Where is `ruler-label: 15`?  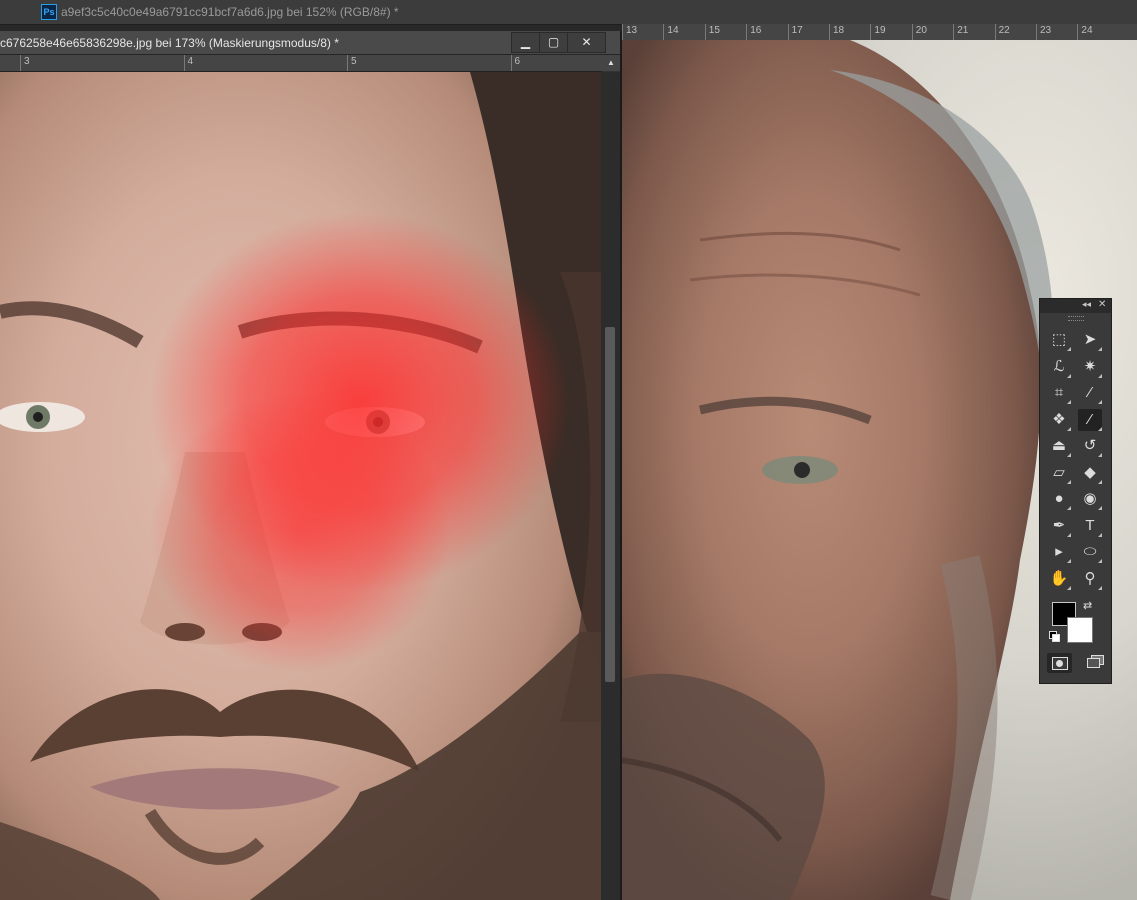
ruler-label: 15 is located at coordinates (714, 30).